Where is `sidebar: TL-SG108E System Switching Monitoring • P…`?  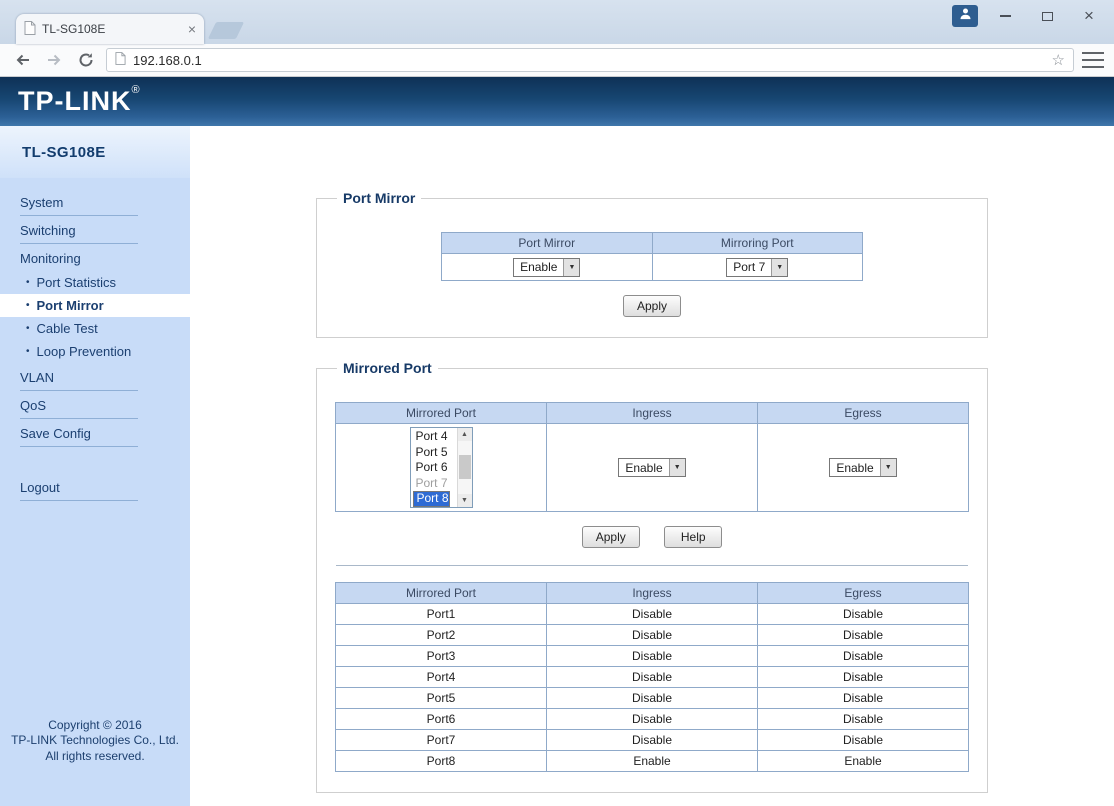 sidebar: TL-SG108E System Switching Monitoring • P… is located at coordinates (95, 466).